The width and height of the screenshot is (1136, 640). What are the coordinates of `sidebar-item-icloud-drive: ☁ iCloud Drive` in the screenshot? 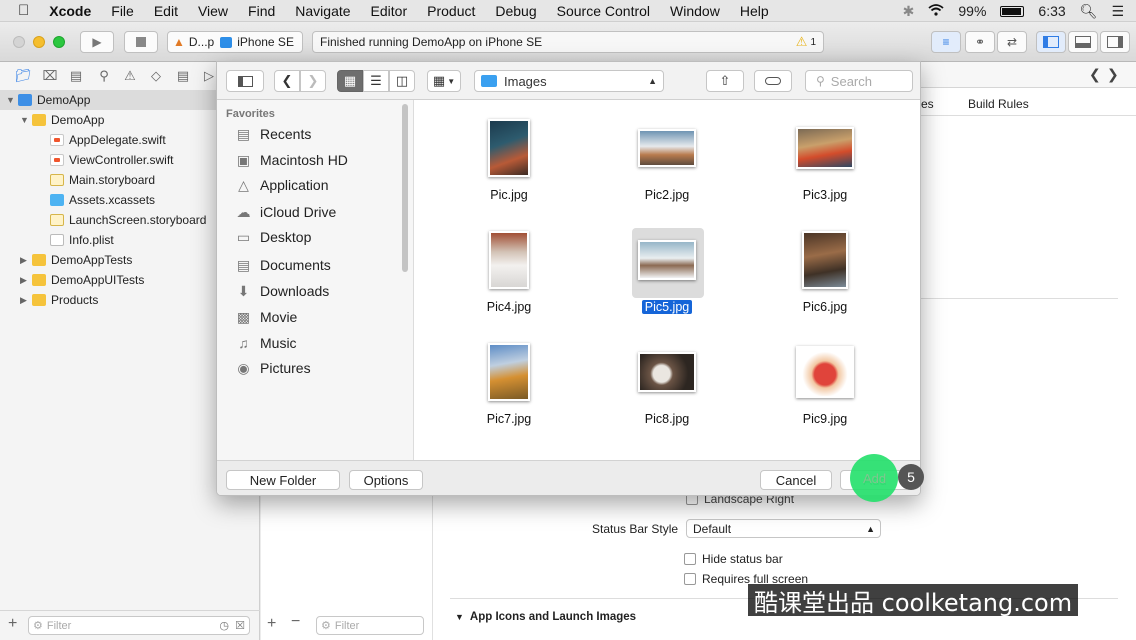 It's located at (286, 212).